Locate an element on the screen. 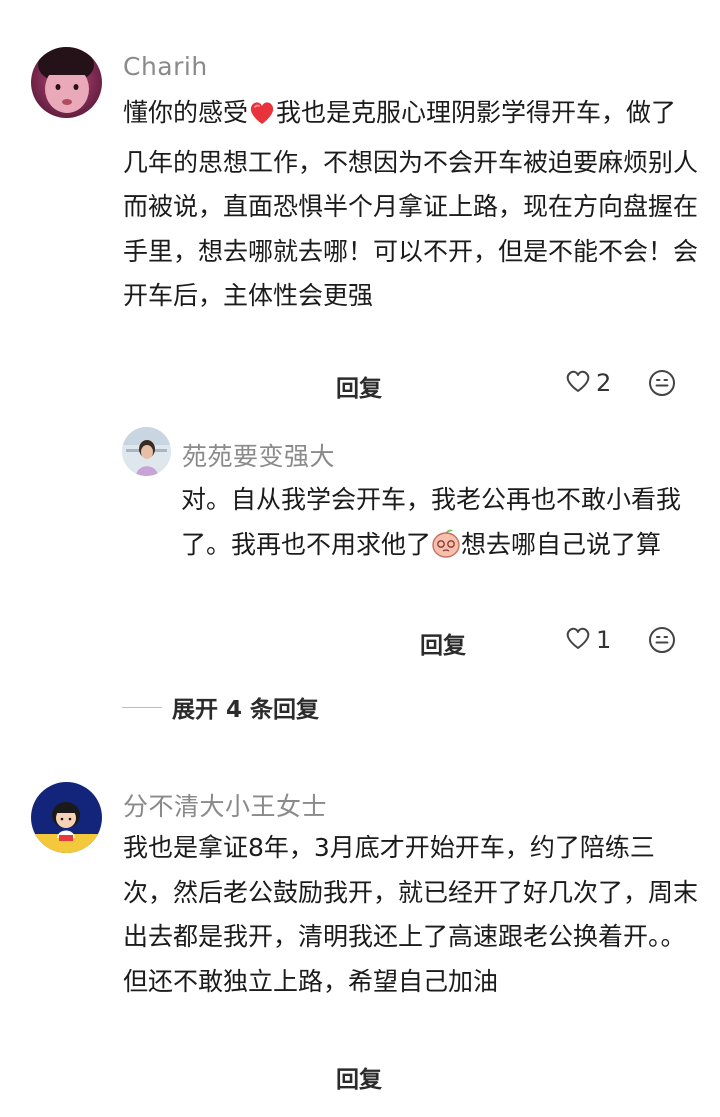  expand-replies: 展开 4 条回复 is located at coordinates (220, 707).